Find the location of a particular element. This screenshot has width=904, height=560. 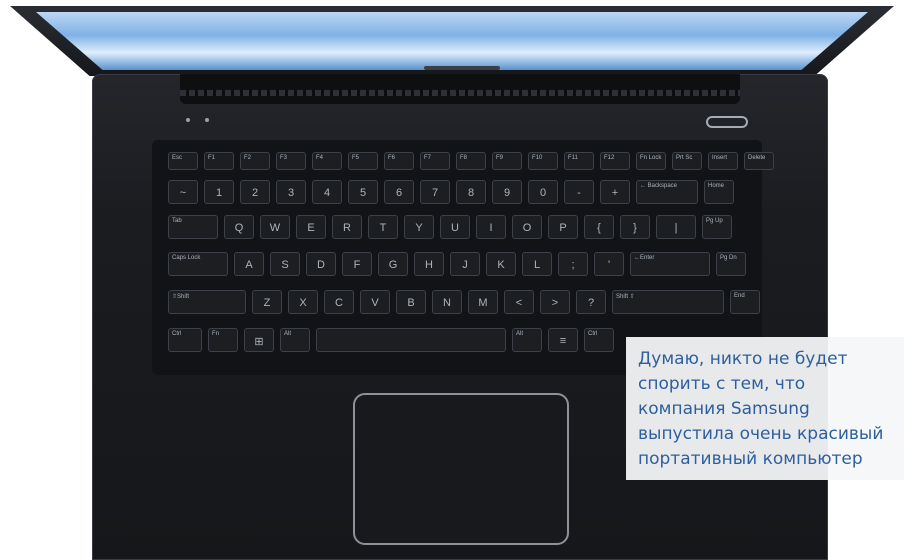

keyboard-key: F3 is located at coordinates (291, 161).